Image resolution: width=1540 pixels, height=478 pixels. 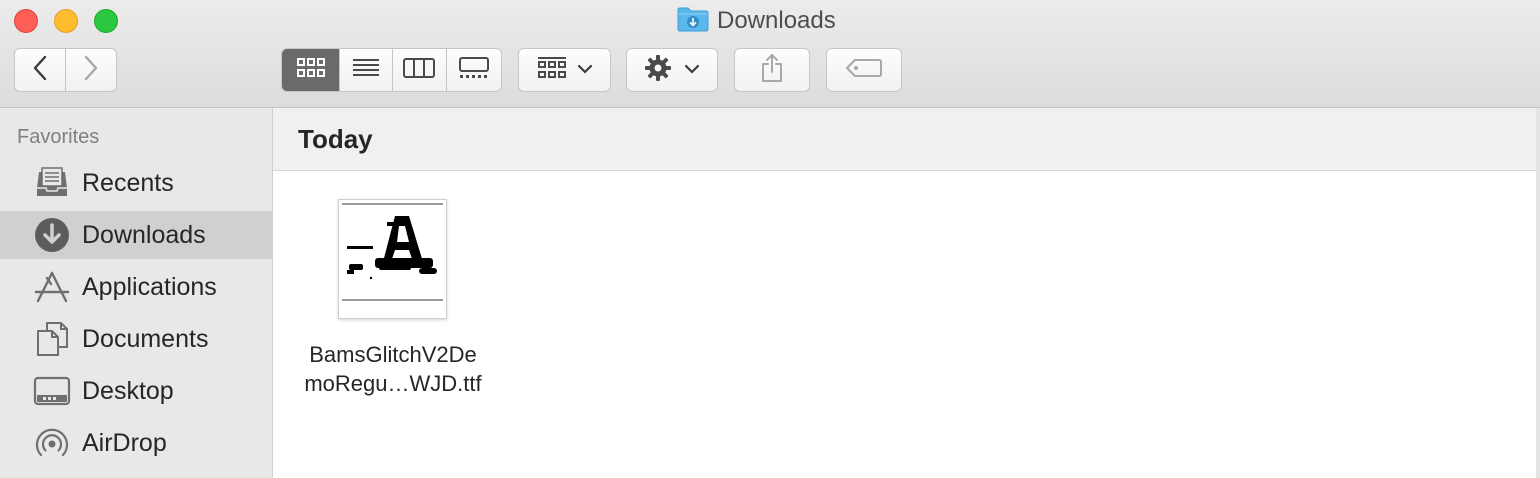 I want to click on tag-icon, so click(x=864, y=70).